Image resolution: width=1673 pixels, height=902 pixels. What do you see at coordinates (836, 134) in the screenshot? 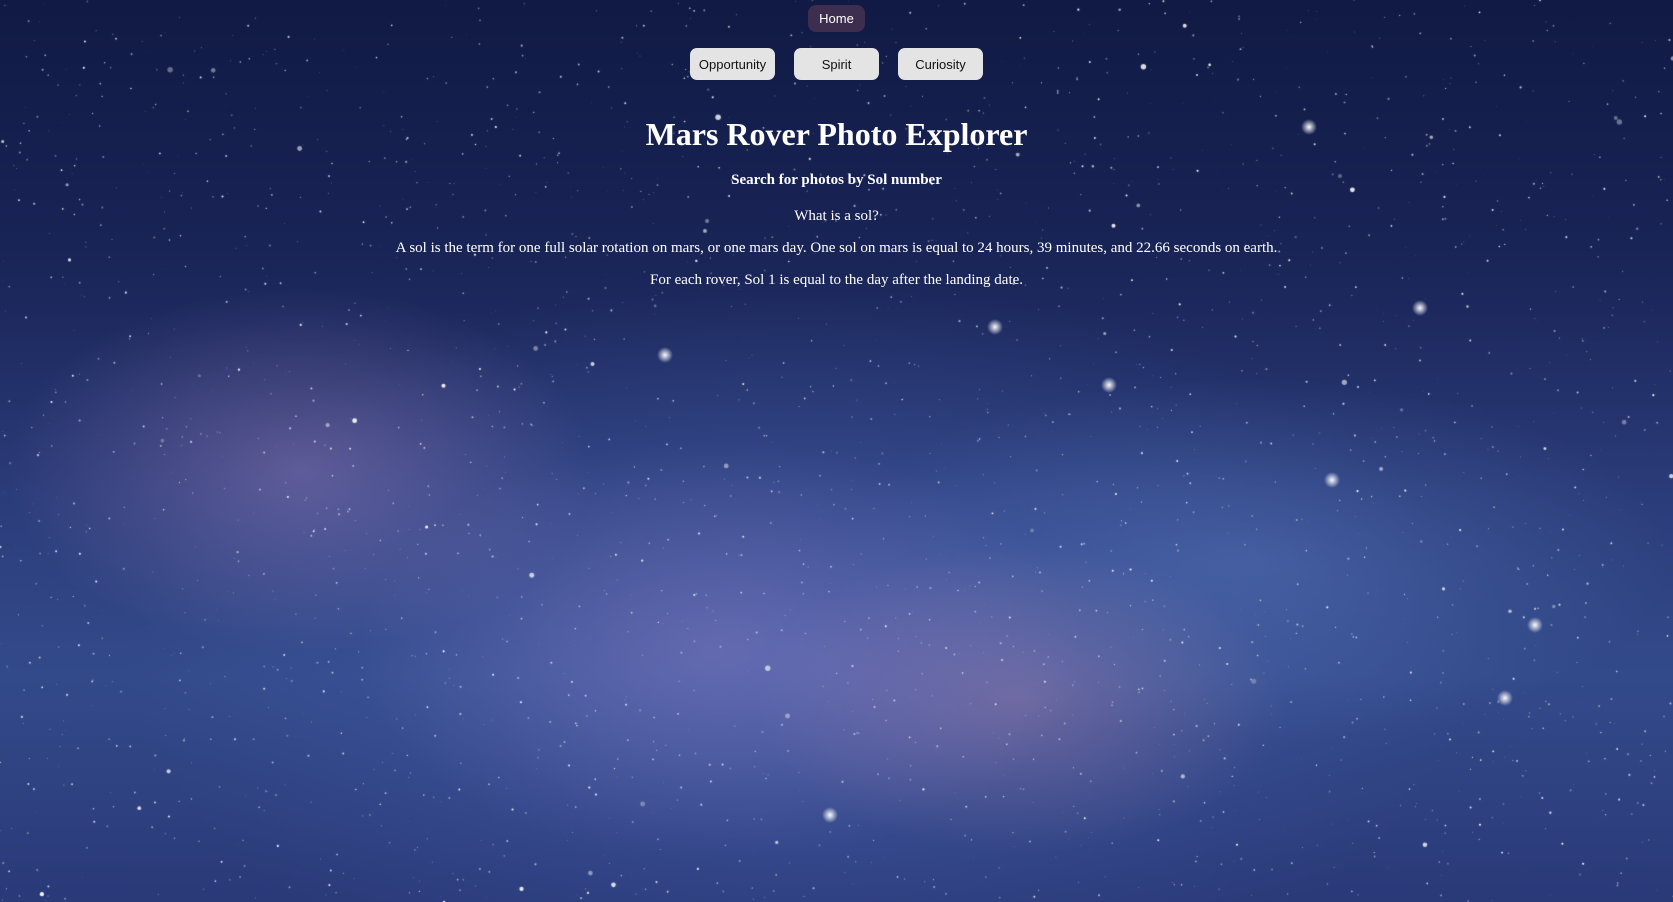
I see `page-title: Mars Rover Photo Explorer` at bounding box center [836, 134].